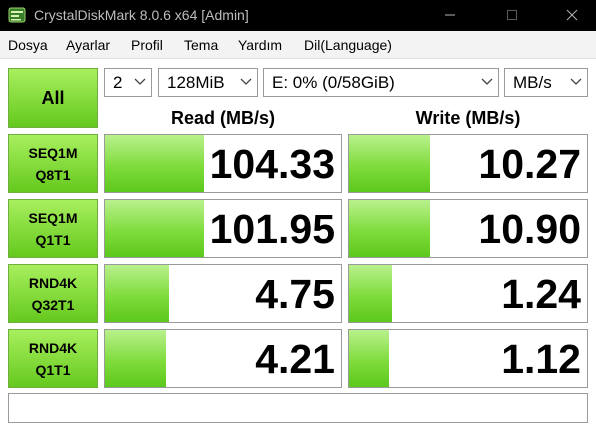  What do you see at coordinates (468, 118) in the screenshot?
I see `write-header: Write (MB/s)` at bounding box center [468, 118].